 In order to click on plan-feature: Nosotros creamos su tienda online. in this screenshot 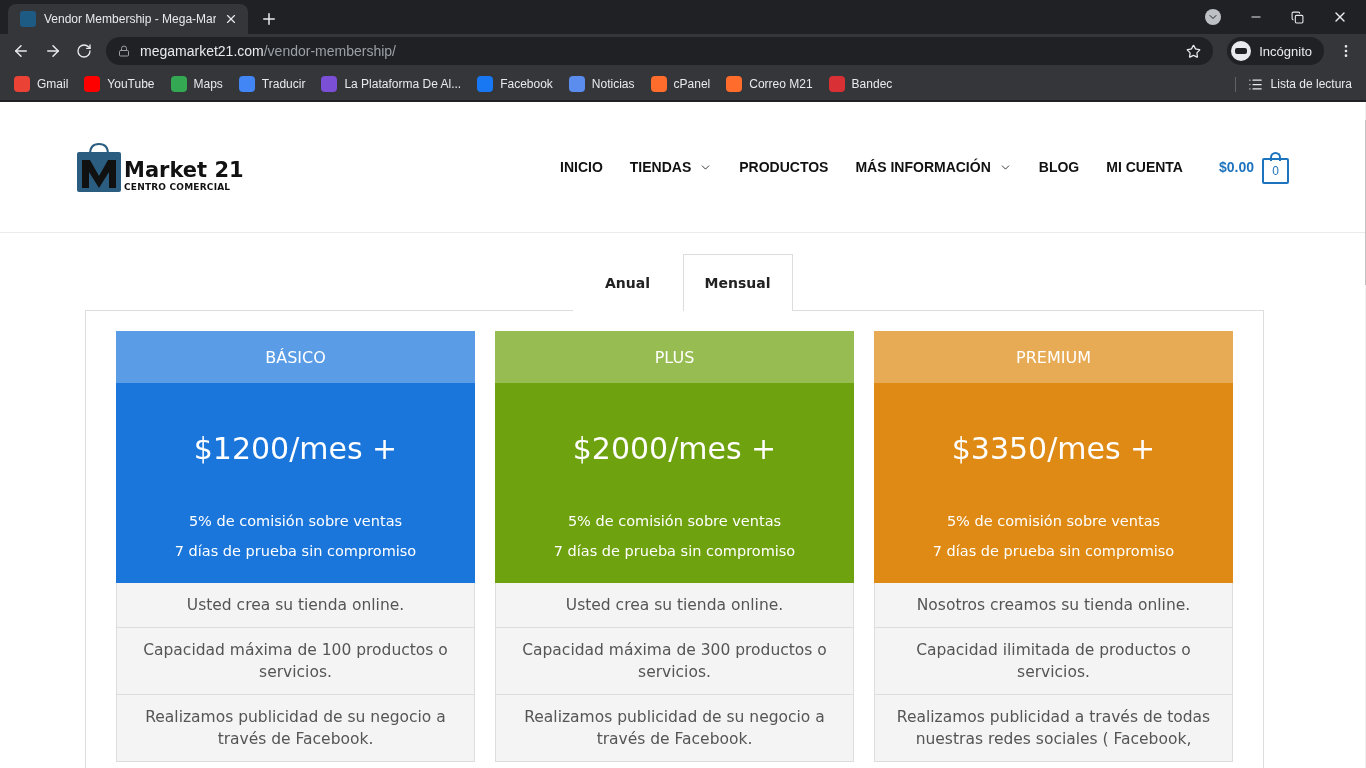, I will do `click(1053, 605)`.